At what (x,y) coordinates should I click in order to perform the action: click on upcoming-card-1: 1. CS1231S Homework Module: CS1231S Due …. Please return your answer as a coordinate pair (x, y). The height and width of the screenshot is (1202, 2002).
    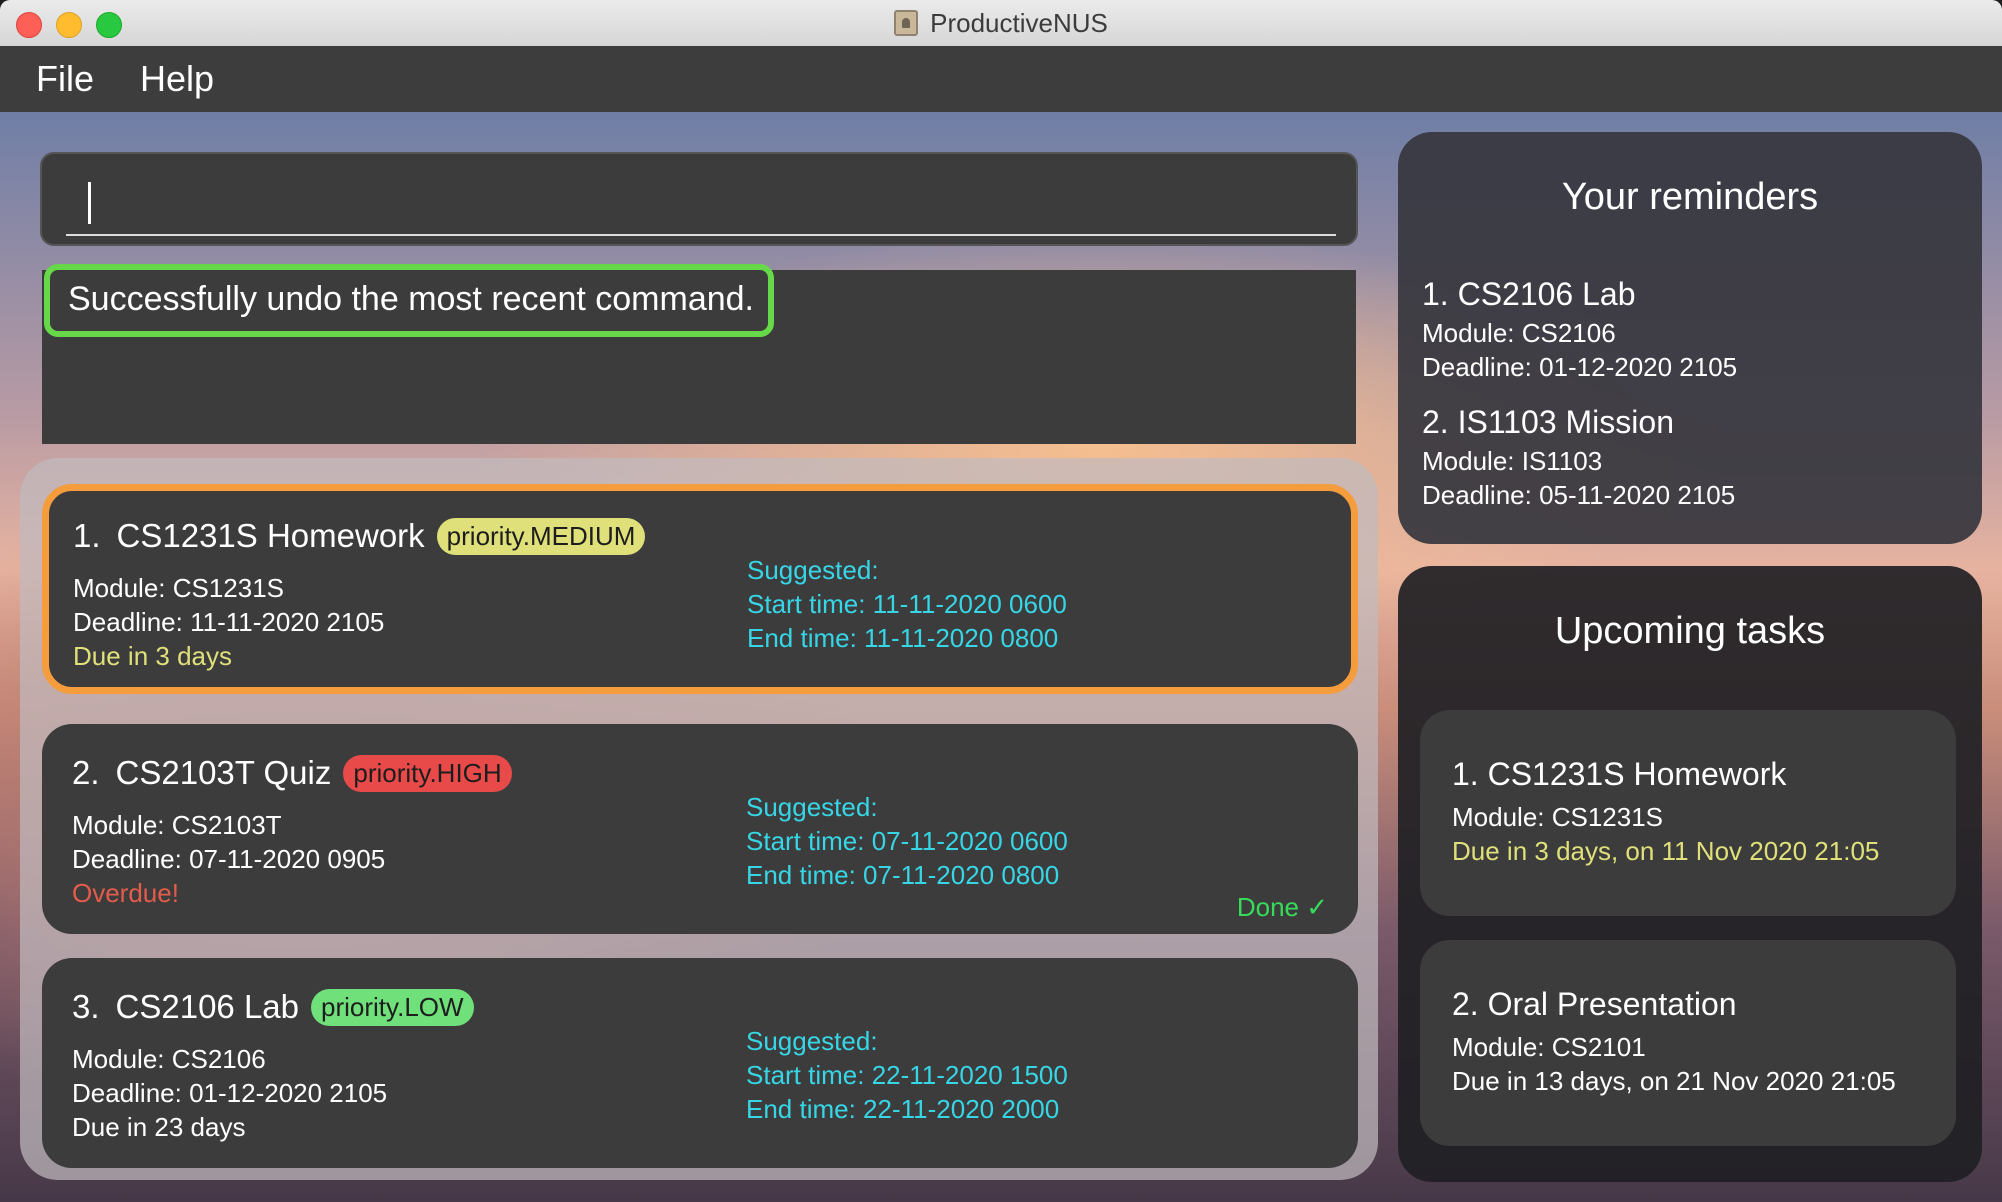
    Looking at the image, I should click on (1688, 813).